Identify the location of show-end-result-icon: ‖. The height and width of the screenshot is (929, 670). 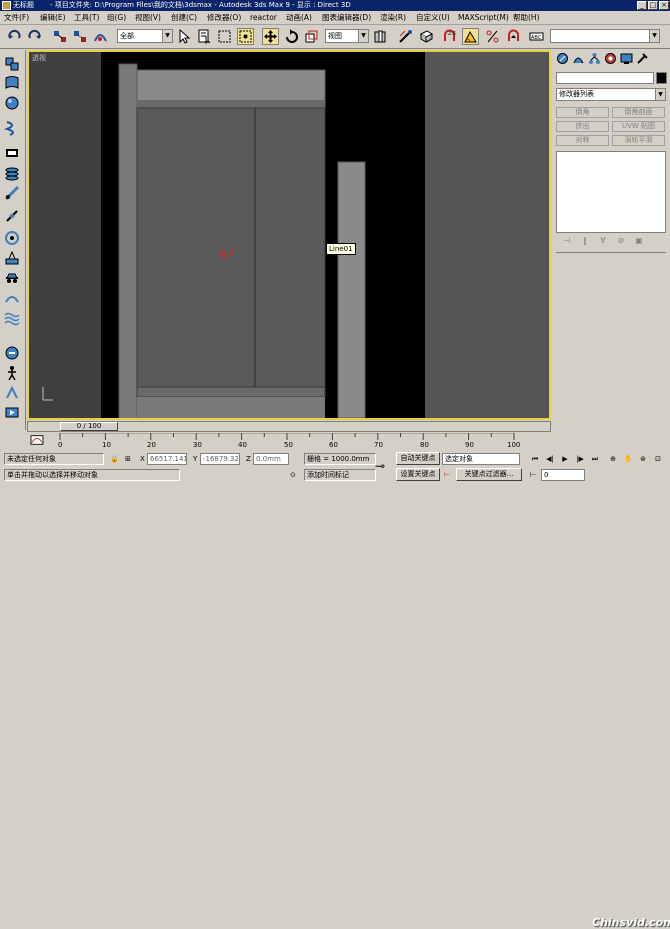
(585, 242).